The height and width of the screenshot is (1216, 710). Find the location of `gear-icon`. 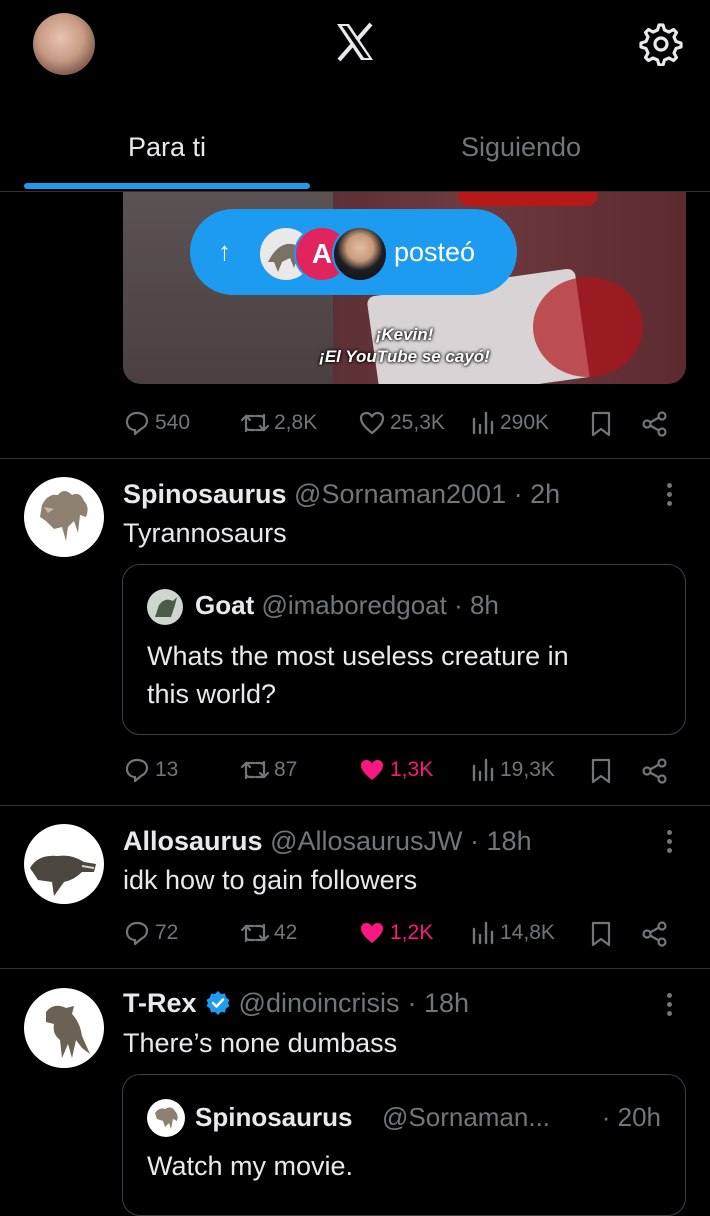

gear-icon is located at coordinates (661, 44).